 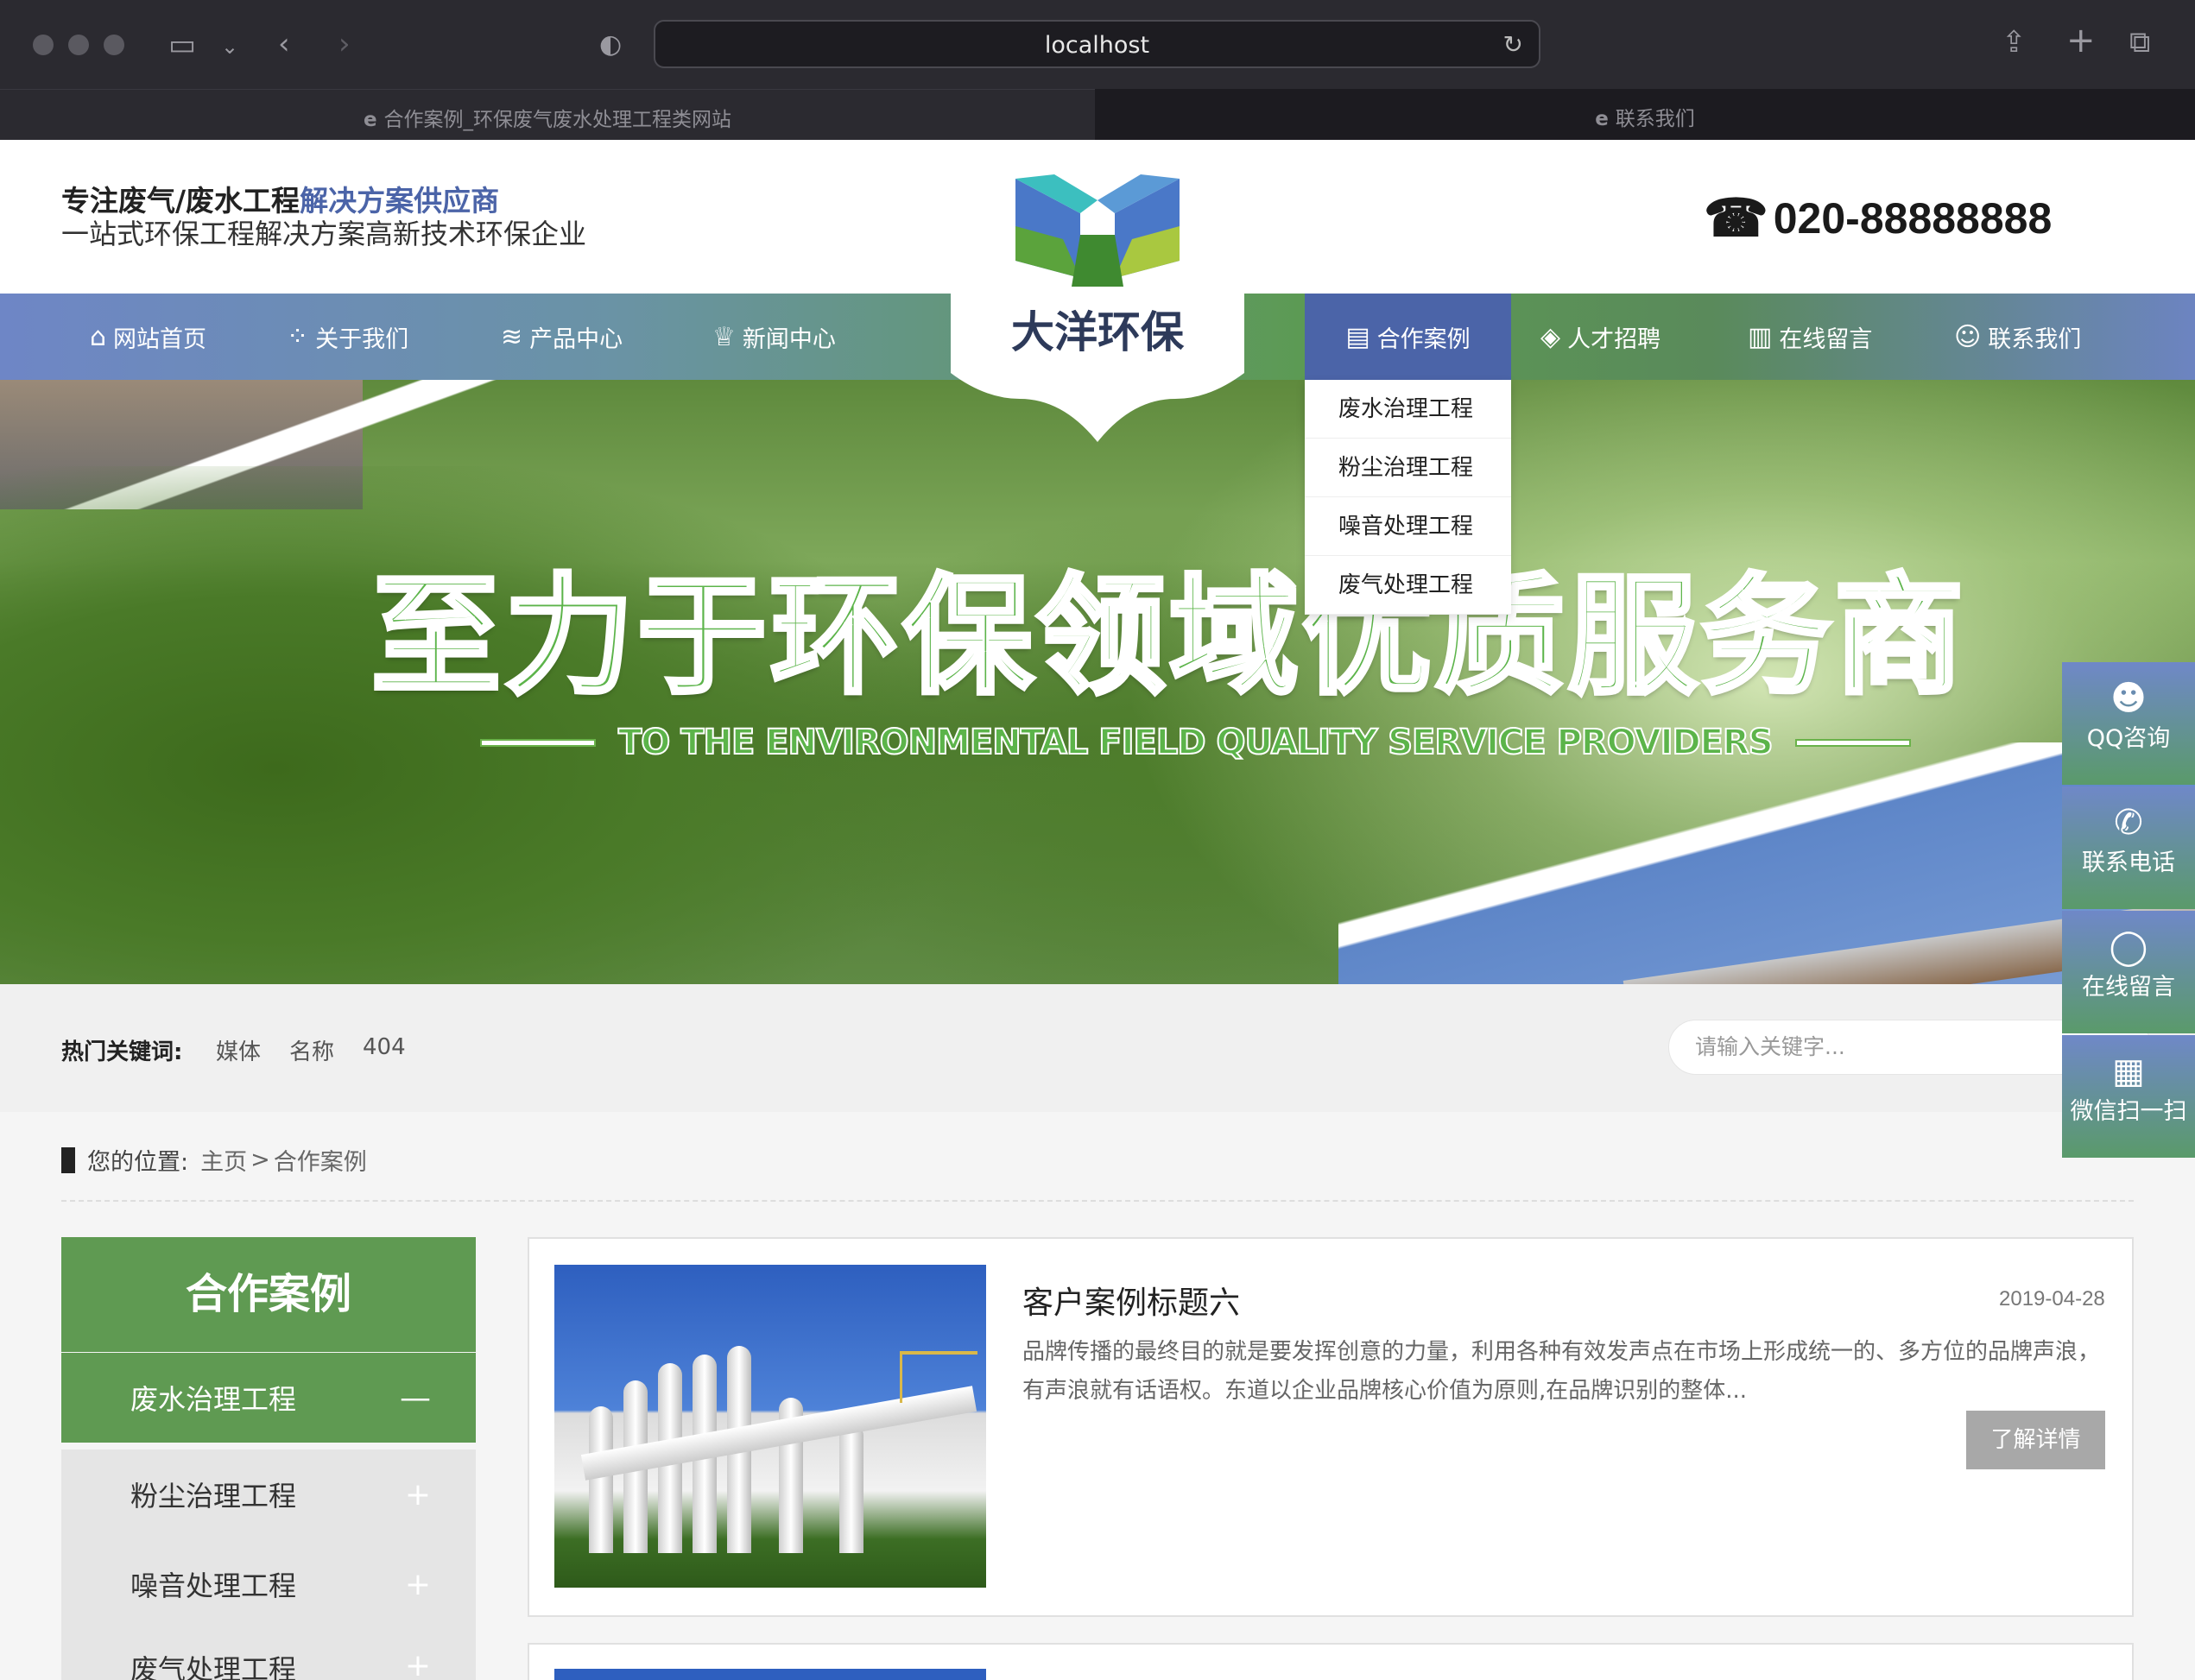 What do you see at coordinates (2128, 823) in the screenshot?
I see `phone-icon: ✆` at bounding box center [2128, 823].